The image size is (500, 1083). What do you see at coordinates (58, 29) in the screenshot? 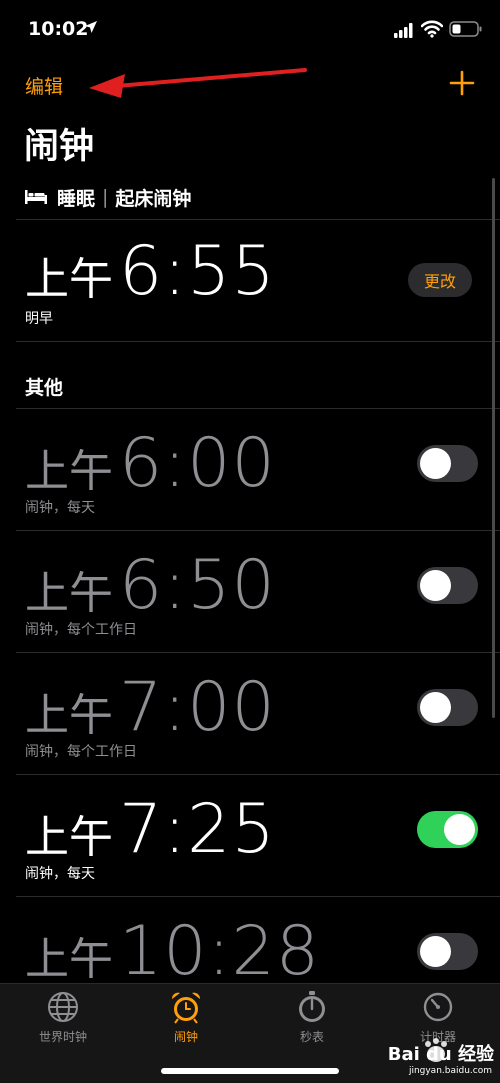
I see `status-time: 10:02` at bounding box center [58, 29].